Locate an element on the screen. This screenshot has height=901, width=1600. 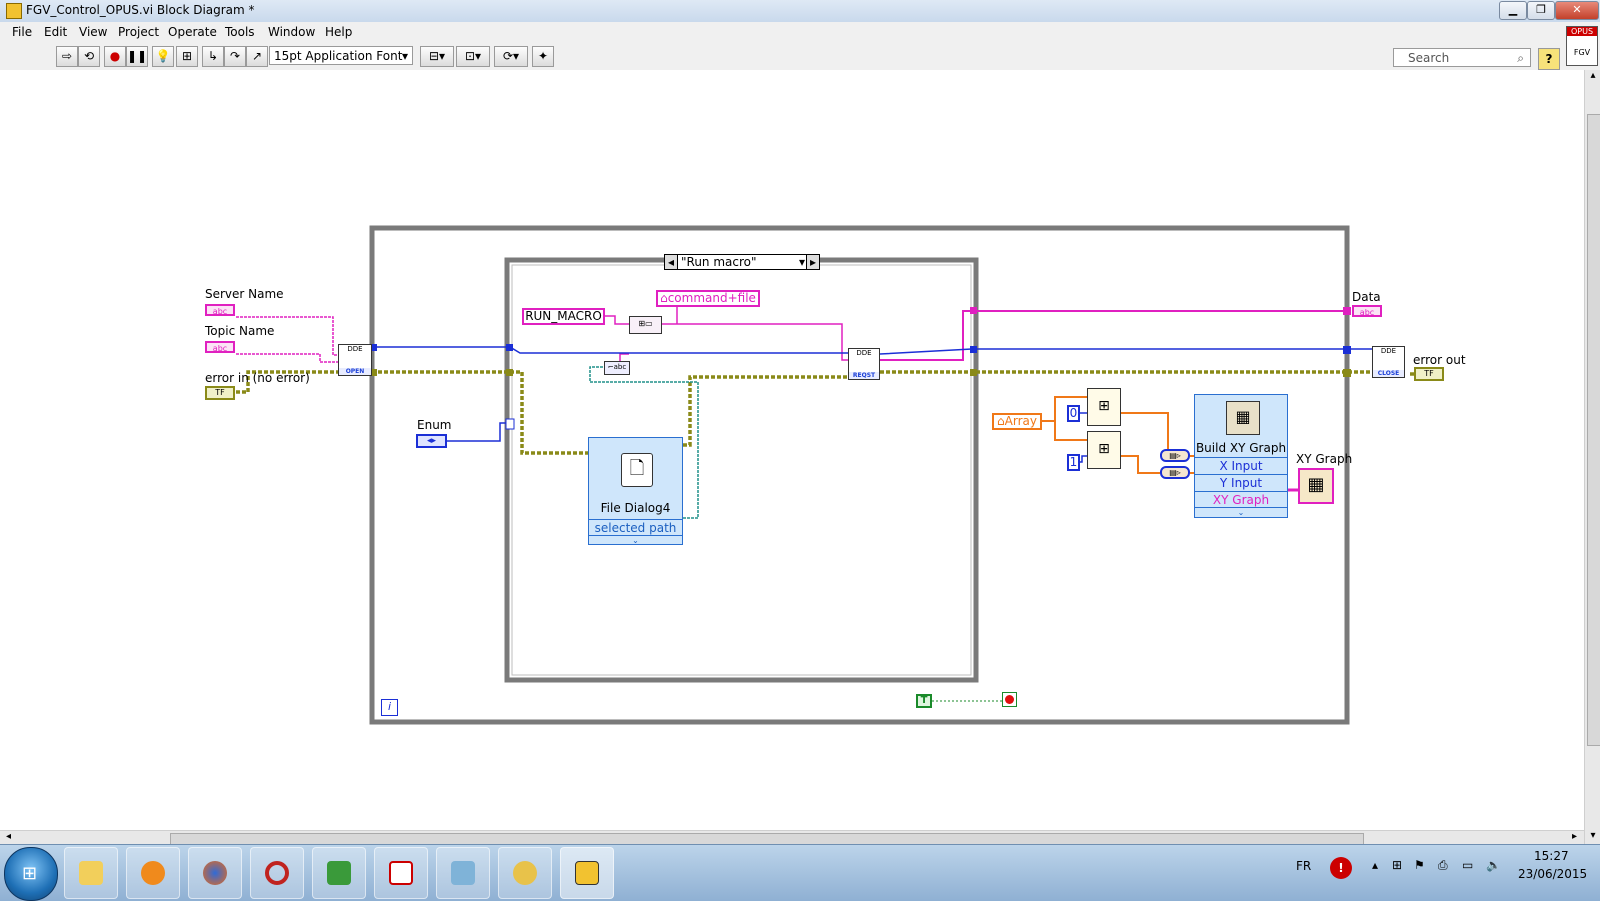
retain-wire-values-button: ⊞ is located at coordinates (187, 56).